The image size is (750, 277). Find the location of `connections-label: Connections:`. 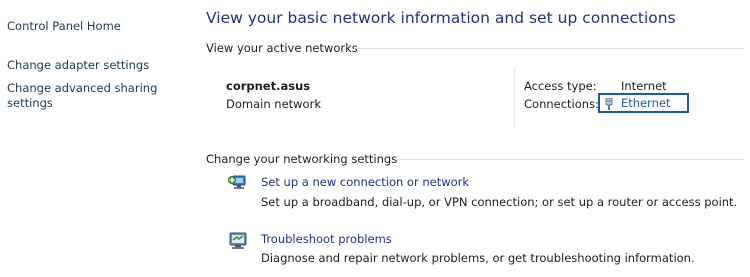

connections-label: Connections: is located at coordinates (561, 104).